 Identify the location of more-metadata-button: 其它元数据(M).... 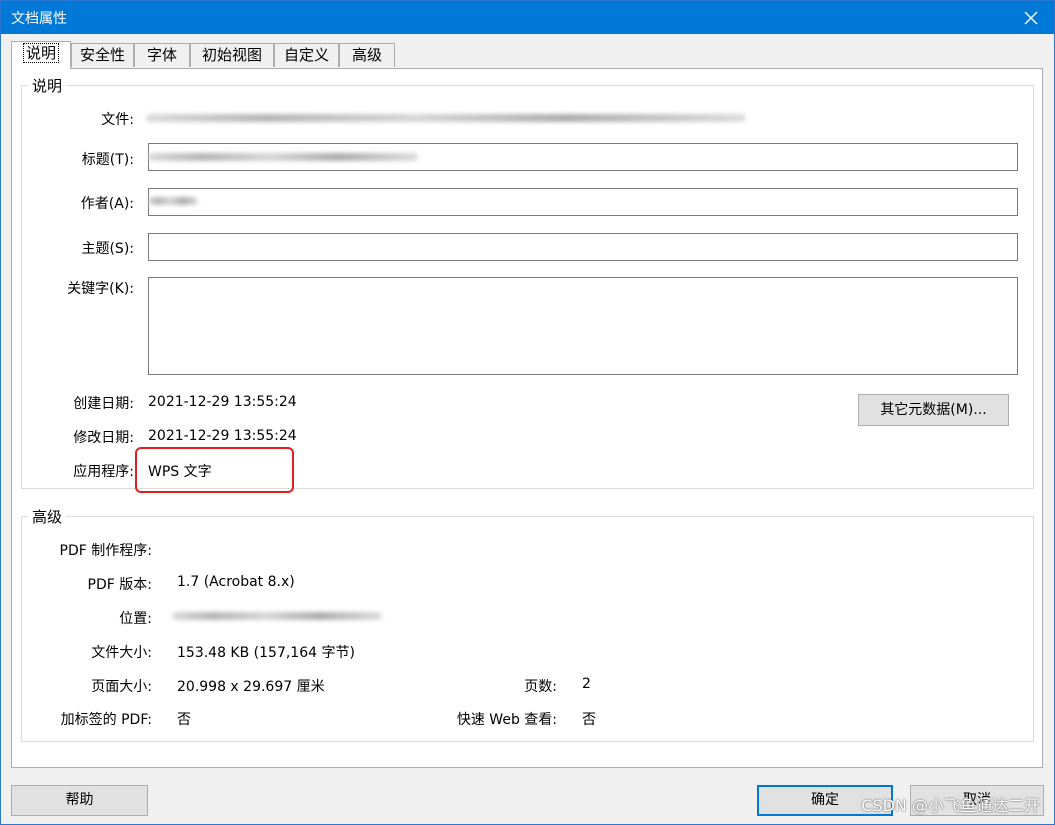
(933, 410).